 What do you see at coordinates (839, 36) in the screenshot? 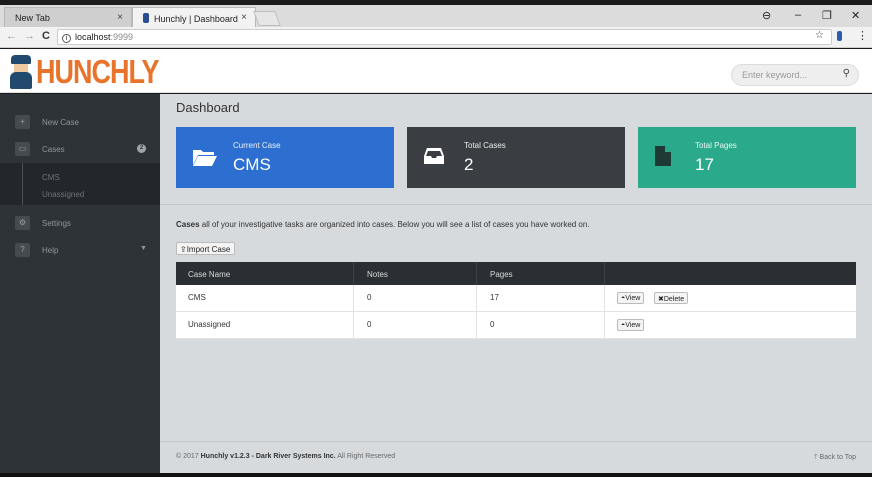
I see `hunchly-extension-icon` at bounding box center [839, 36].